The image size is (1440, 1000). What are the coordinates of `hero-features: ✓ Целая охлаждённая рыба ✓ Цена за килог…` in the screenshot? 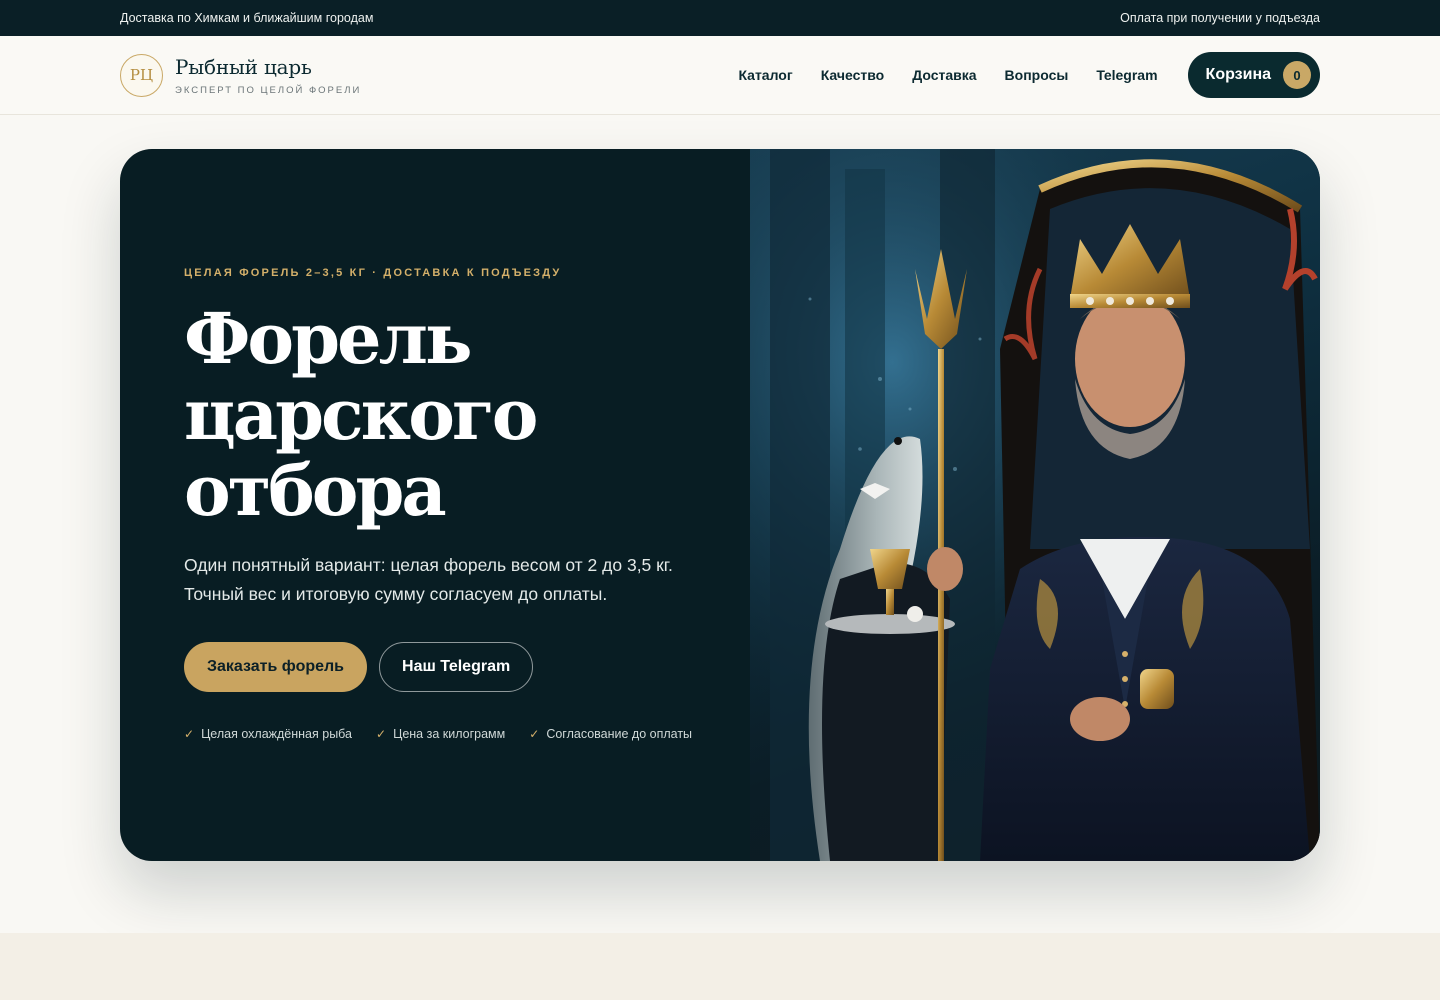 It's located at (438, 734).